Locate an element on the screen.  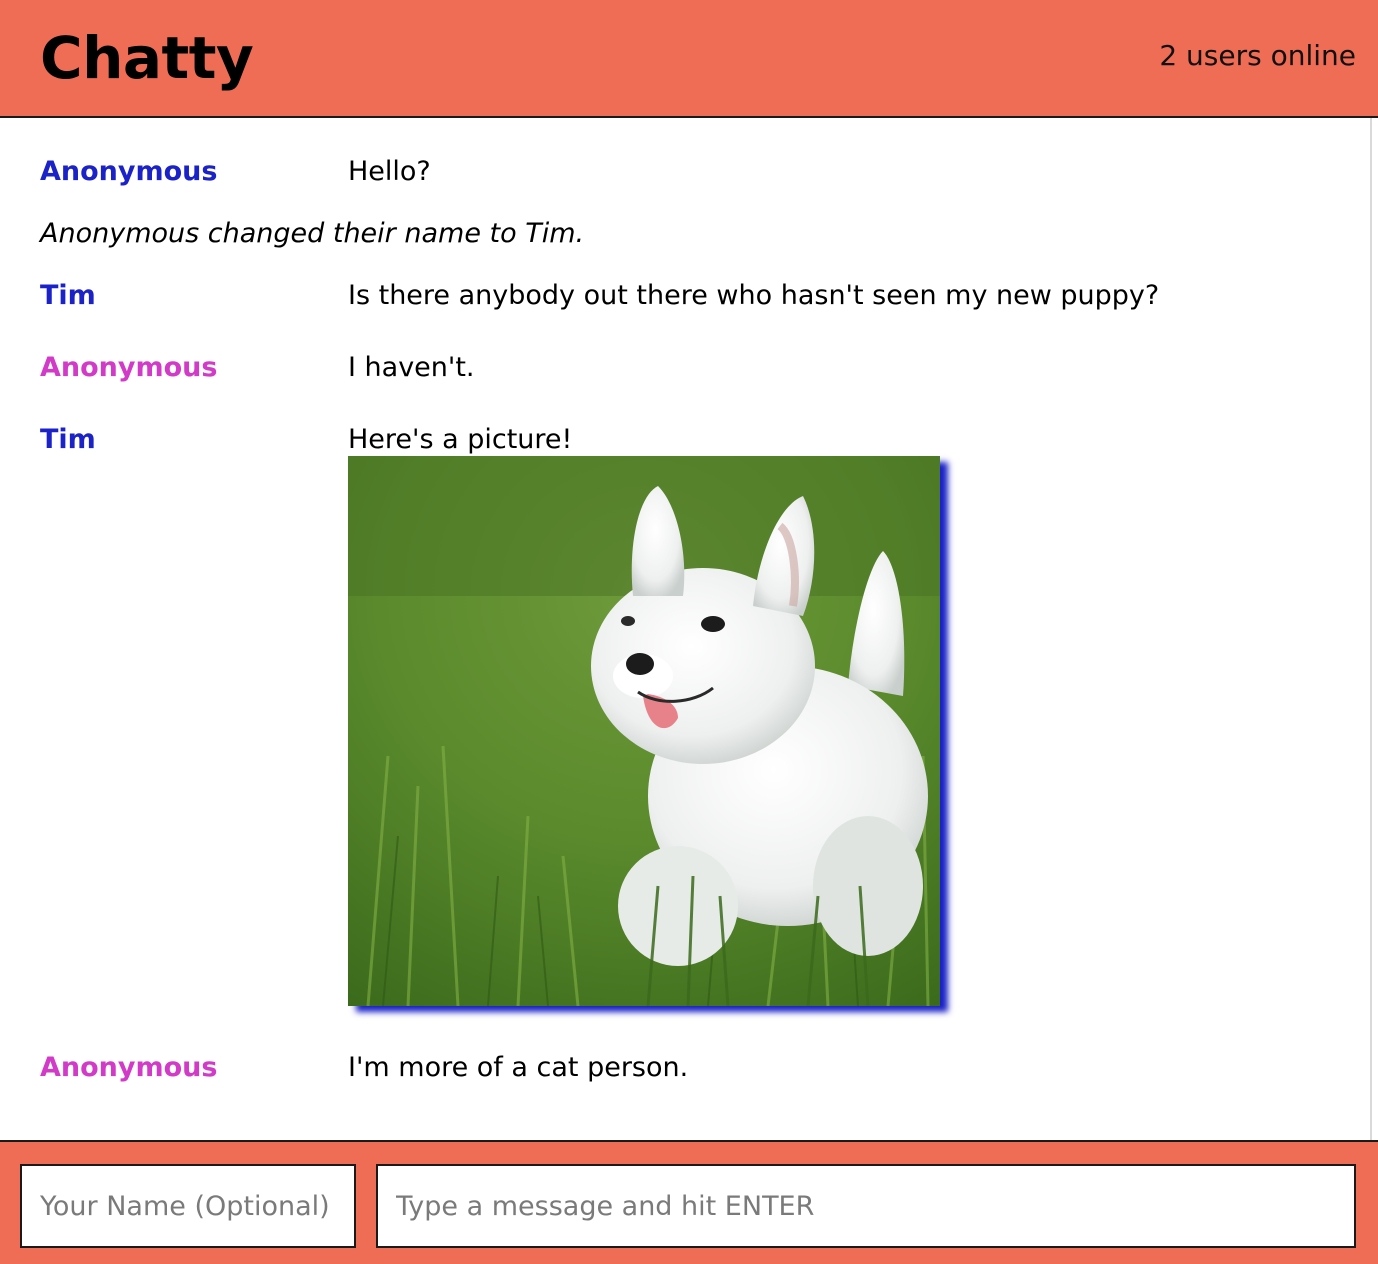
system-notification: Anonymous changed their name to Tim. is located at coordinates (312, 233).